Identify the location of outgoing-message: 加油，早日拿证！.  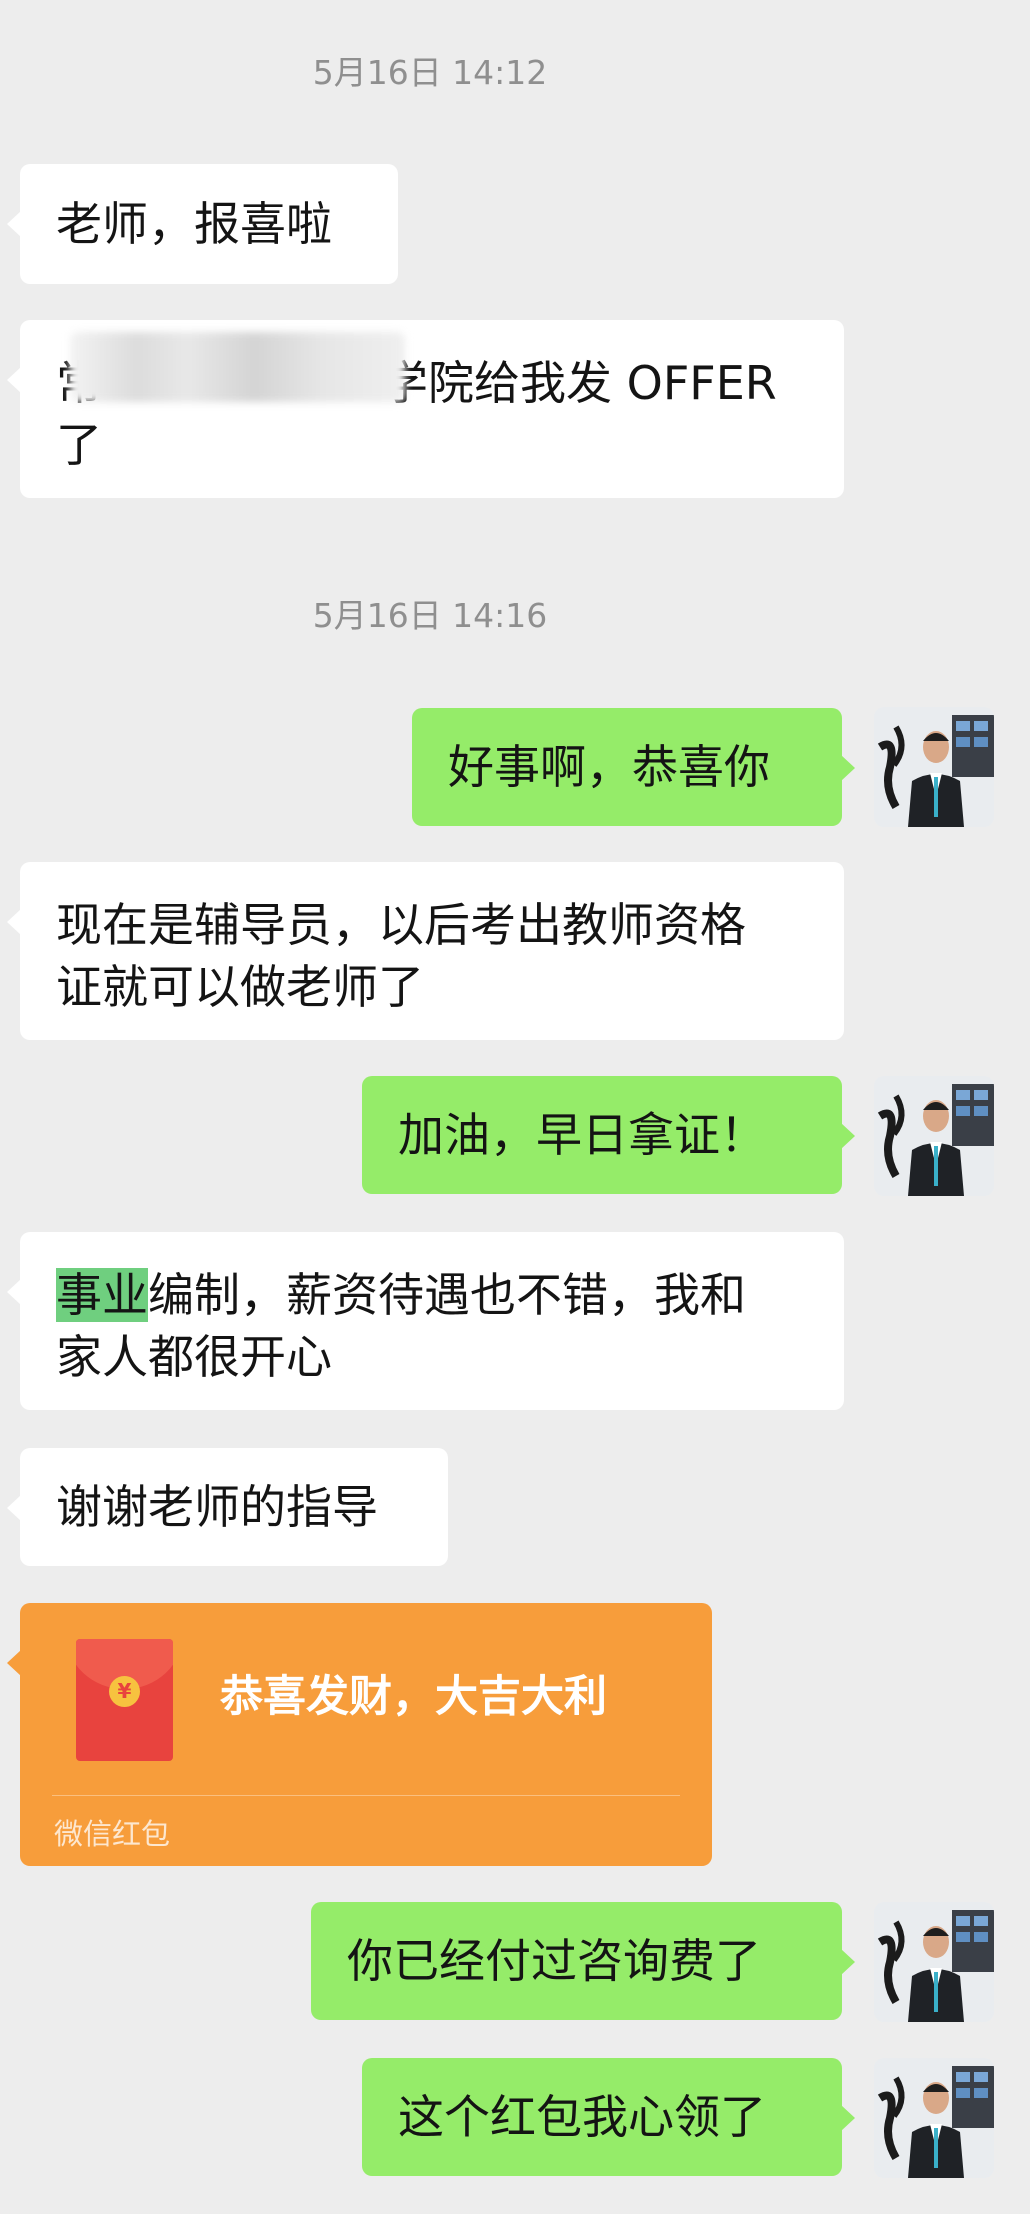
(608, 1135).